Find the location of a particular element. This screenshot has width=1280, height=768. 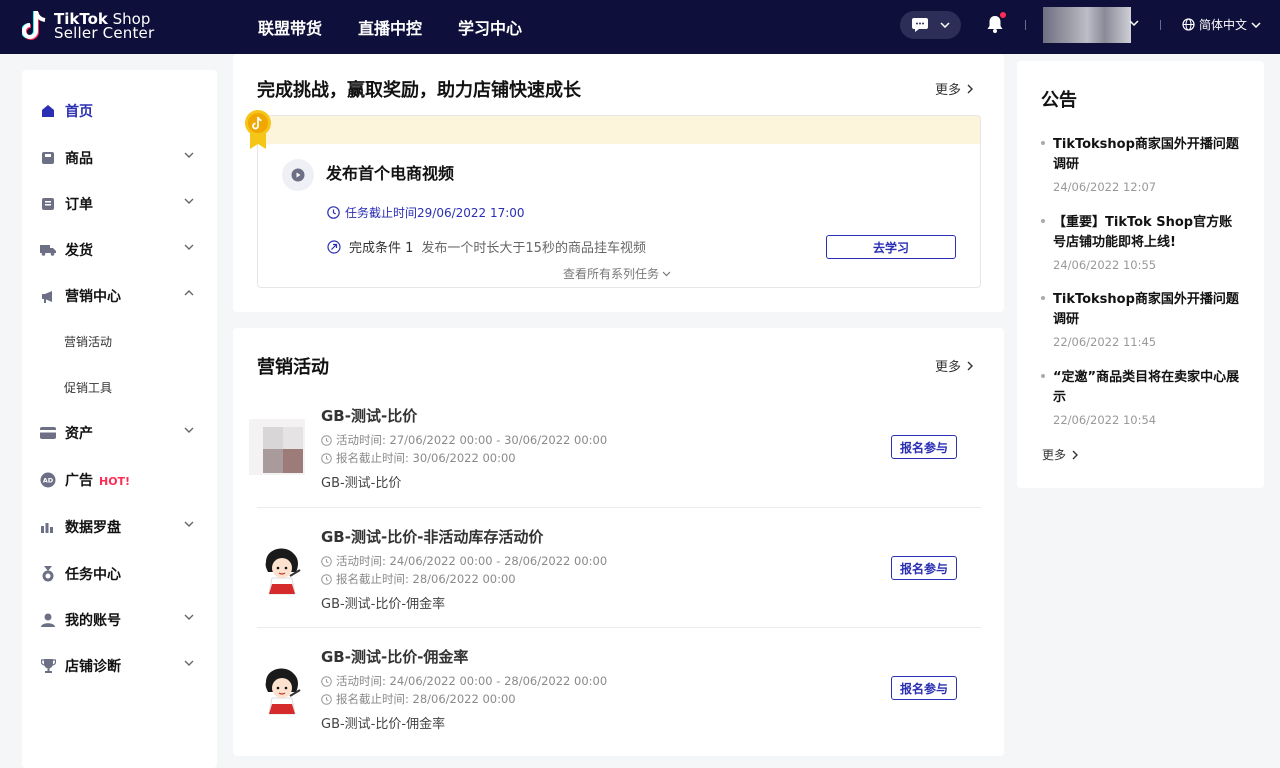

top-nav: 联盟带货 直播中控 学习中心 is located at coordinates (408, 27).